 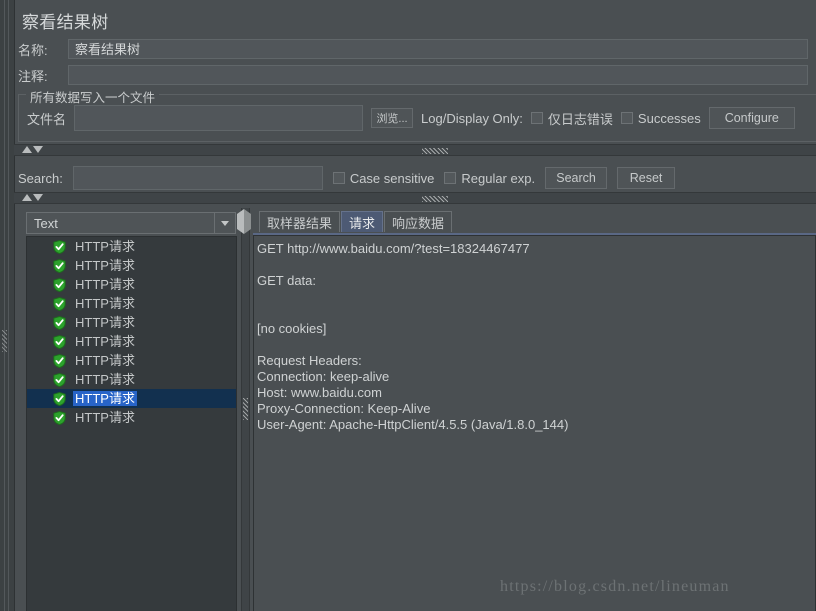 What do you see at coordinates (751, 118) in the screenshot?
I see `configure-button: Configure` at bounding box center [751, 118].